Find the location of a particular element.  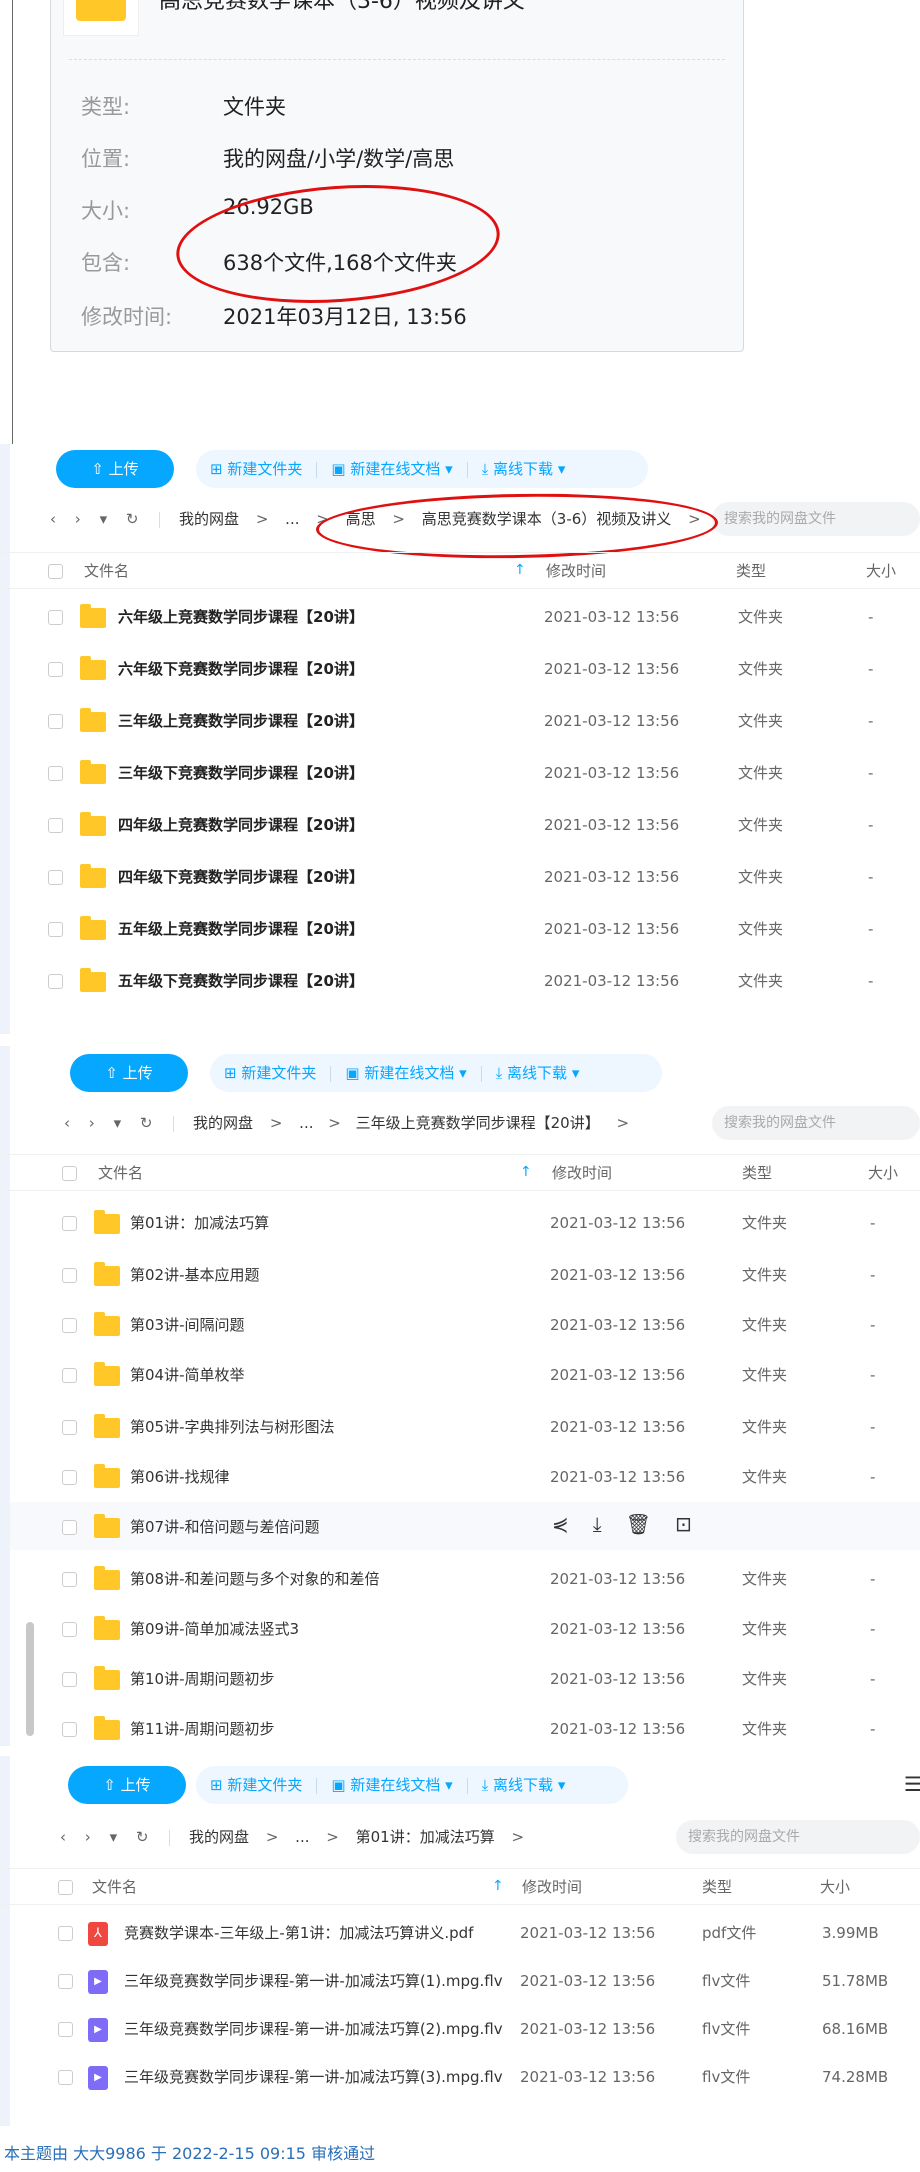

scrollbar-thumb is located at coordinates (30, 1679).